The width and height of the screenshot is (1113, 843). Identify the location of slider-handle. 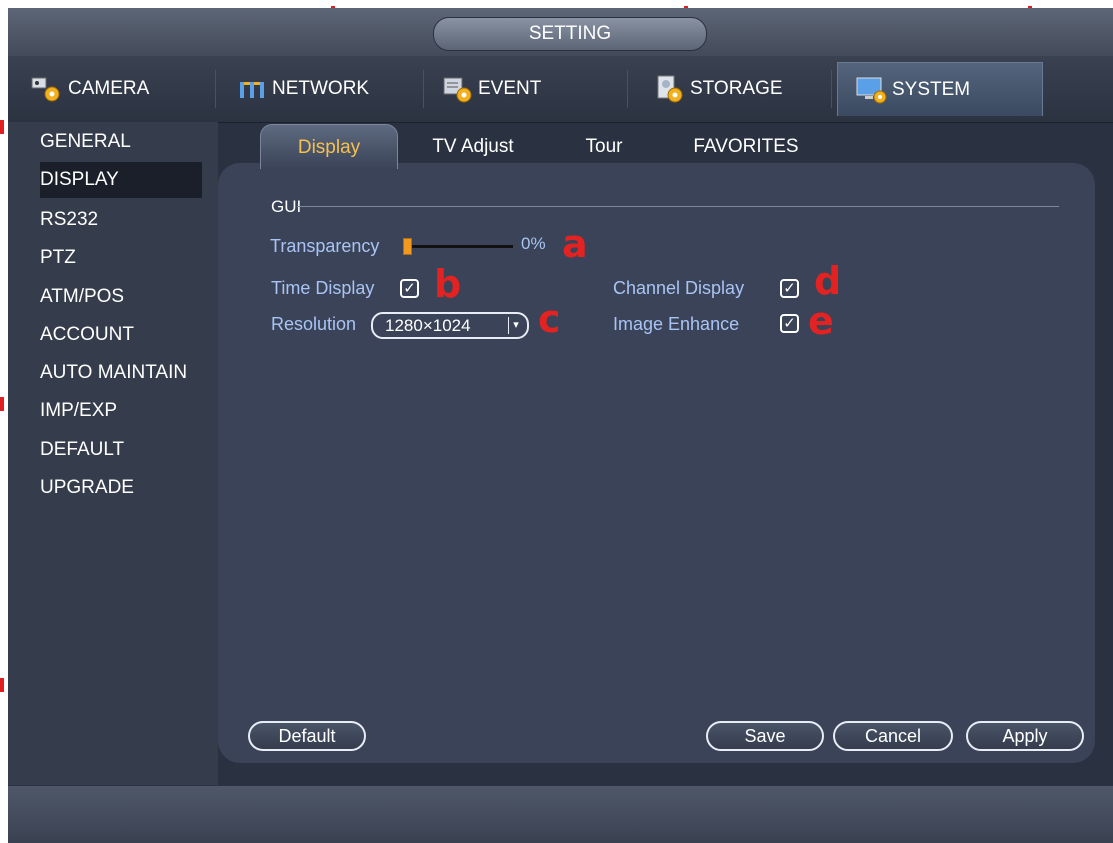
(407, 246).